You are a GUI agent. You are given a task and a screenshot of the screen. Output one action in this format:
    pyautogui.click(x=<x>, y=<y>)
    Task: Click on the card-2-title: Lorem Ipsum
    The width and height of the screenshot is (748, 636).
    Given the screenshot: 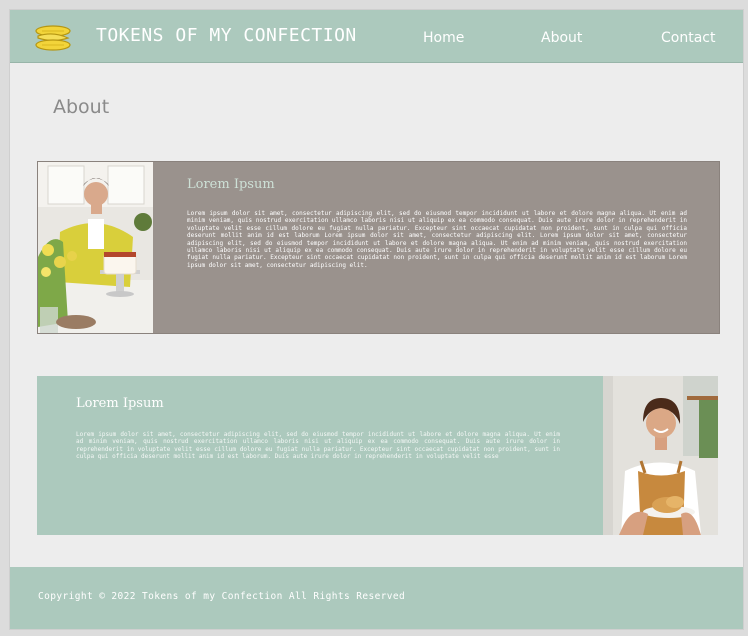 What is the action you would take?
    pyautogui.click(x=120, y=403)
    